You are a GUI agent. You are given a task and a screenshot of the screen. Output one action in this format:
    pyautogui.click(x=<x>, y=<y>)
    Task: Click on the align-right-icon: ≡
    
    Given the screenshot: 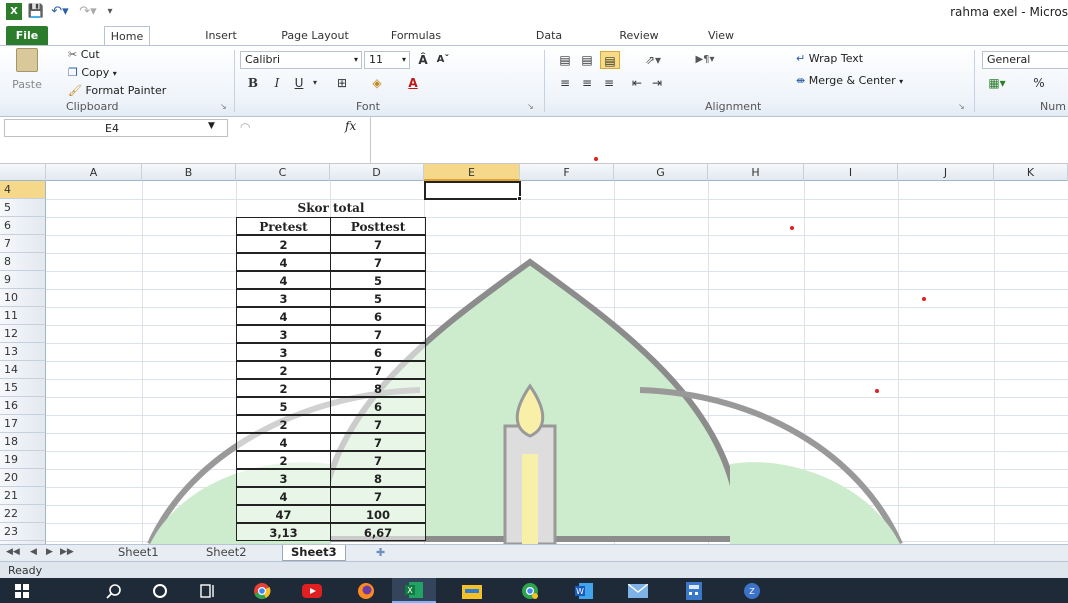 What is the action you would take?
    pyautogui.click(x=609, y=83)
    